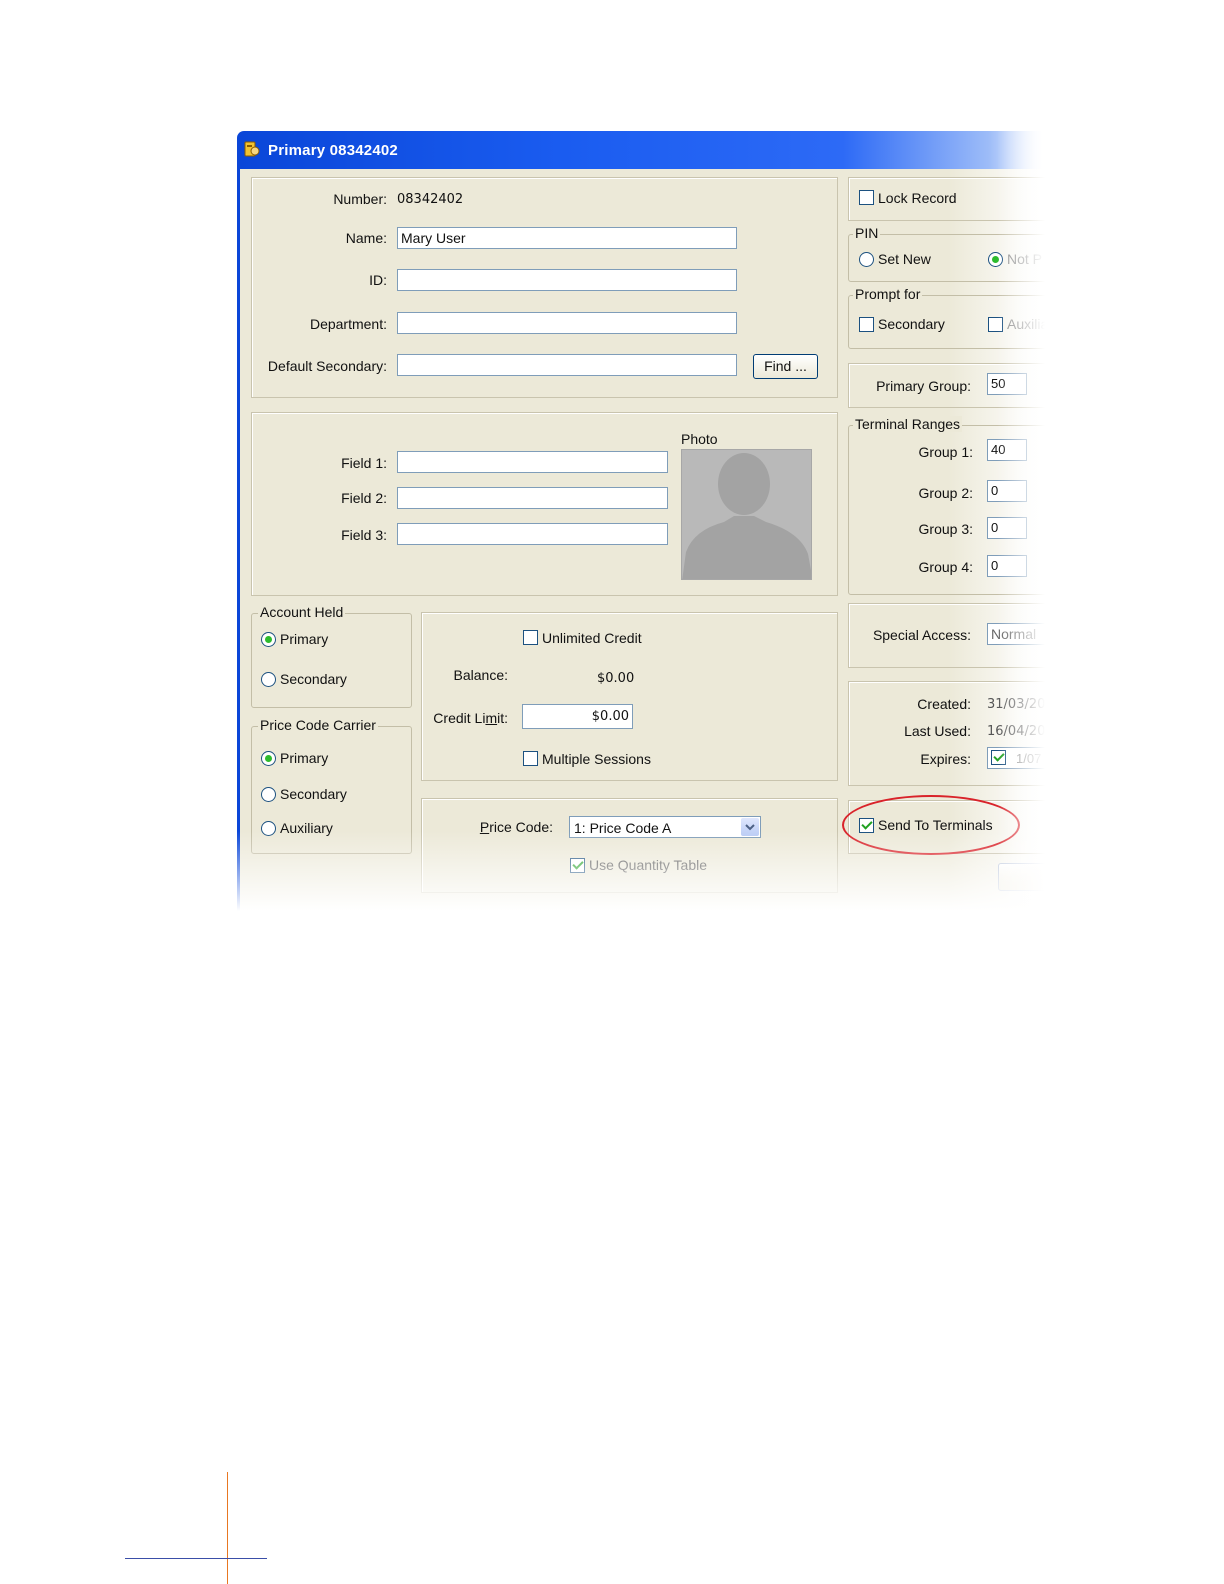 This screenshot has height=1584, width=1224. What do you see at coordinates (1021, 877) in the screenshot?
I see `ok-button-partial` at bounding box center [1021, 877].